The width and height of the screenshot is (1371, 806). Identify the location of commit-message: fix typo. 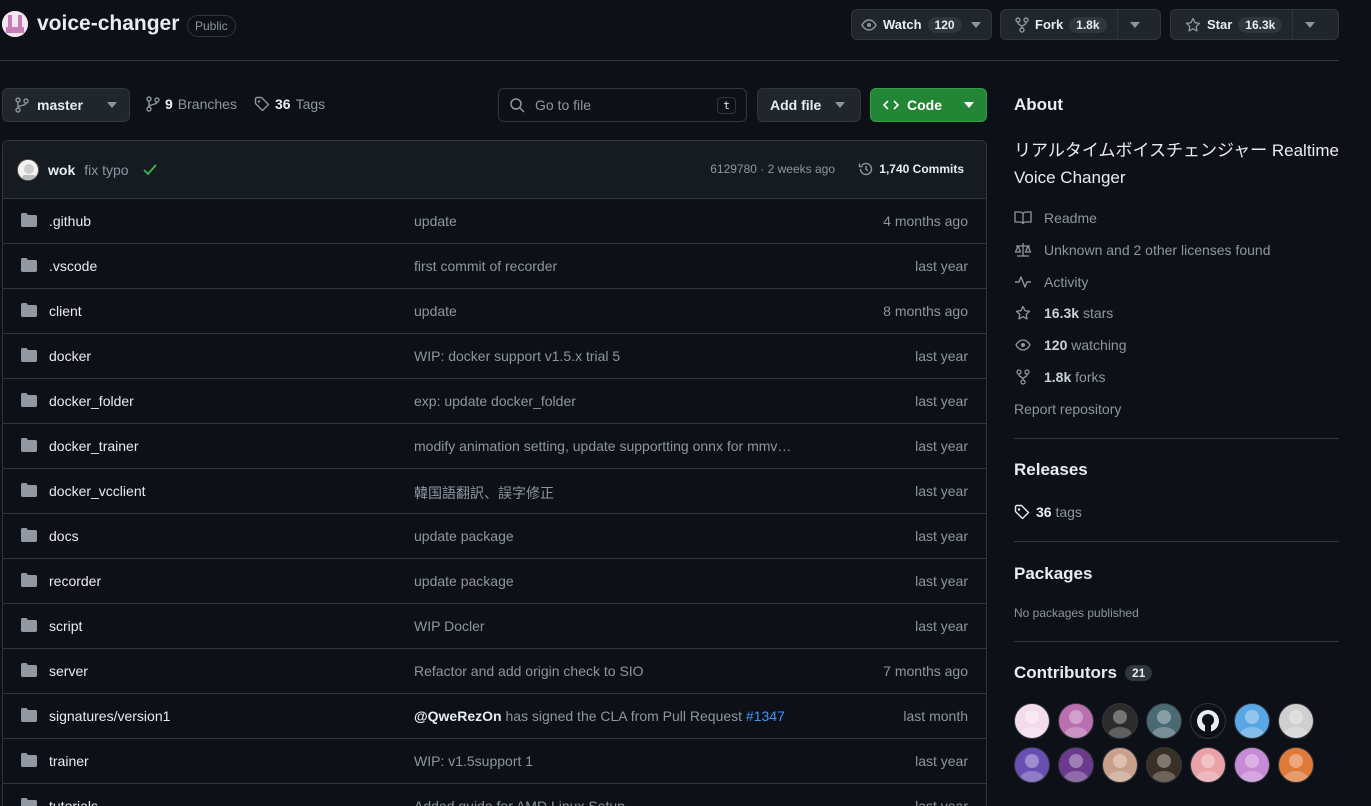
(106, 170).